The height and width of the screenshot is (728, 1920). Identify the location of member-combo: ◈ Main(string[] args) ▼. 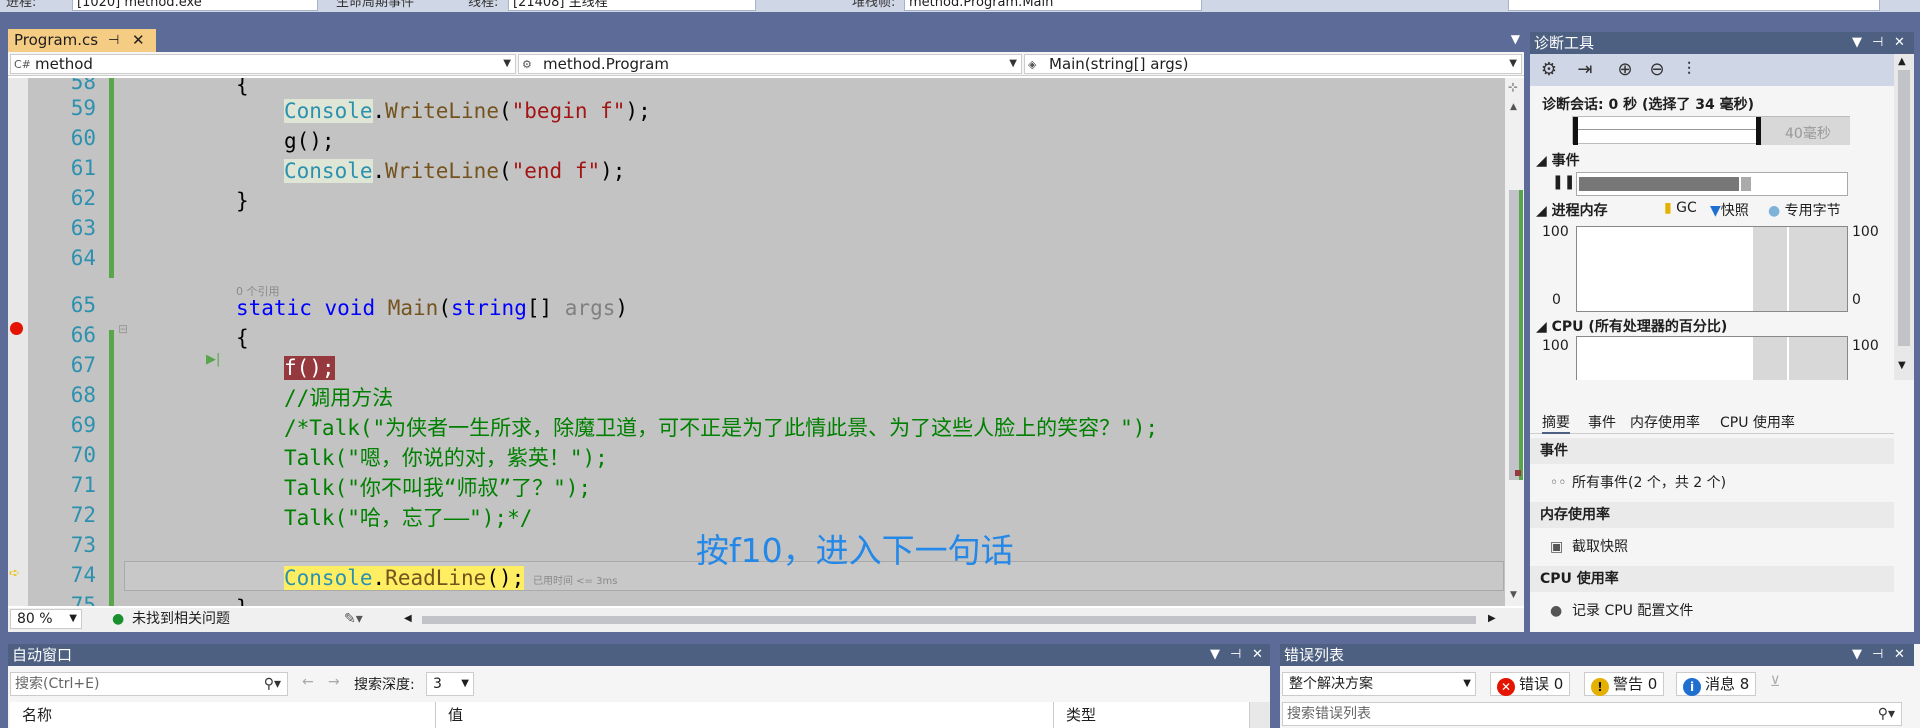
(1273, 64).